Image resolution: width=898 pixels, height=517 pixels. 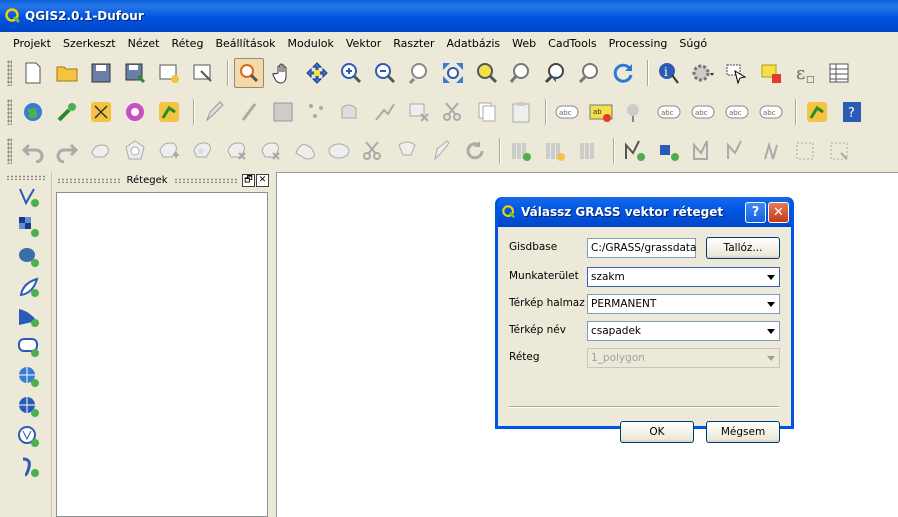 What do you see at coordinates (169, 73) in the screenshot?
I see `new-print-composer-button` at bounding box center [169, 73].